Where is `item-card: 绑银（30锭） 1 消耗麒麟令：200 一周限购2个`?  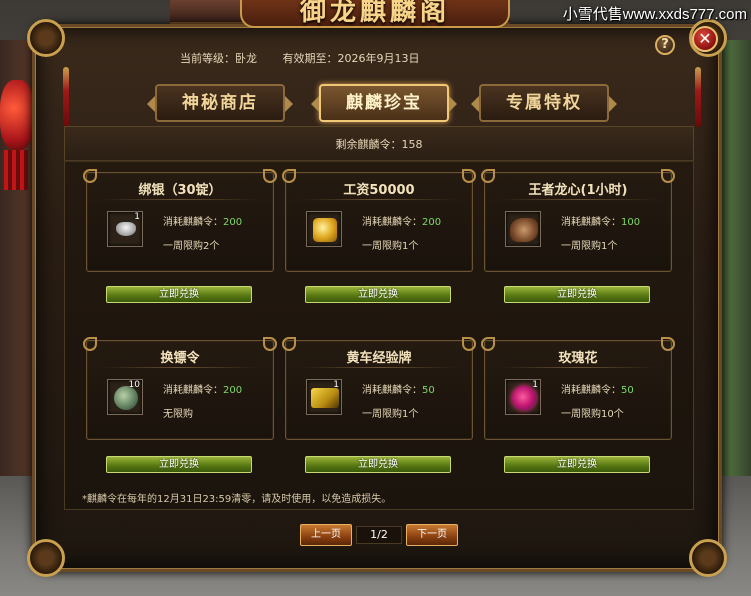 item-card: 绑银（30锭） 1 消耗麒麟令：200 一周限购2个 is located at coordinates (180, 220).